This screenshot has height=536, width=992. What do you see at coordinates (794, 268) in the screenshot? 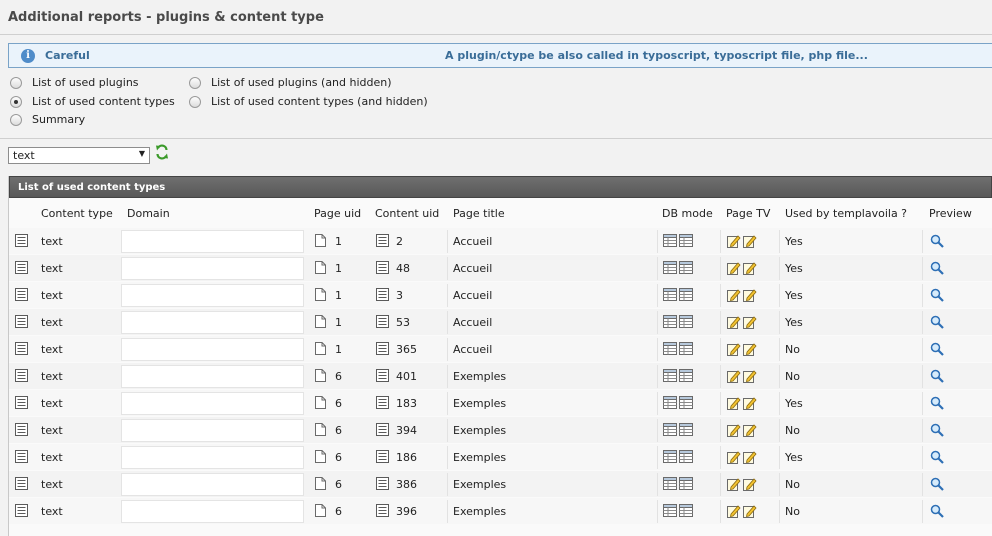
I see `cell-used-by-templavoila: Yes` at bounding box center [794, 268].